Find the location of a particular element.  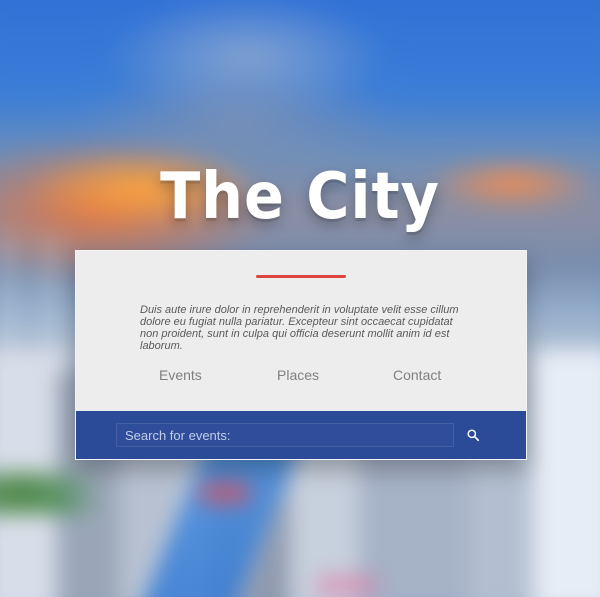

search-icon is located at coordinates (473, 435).